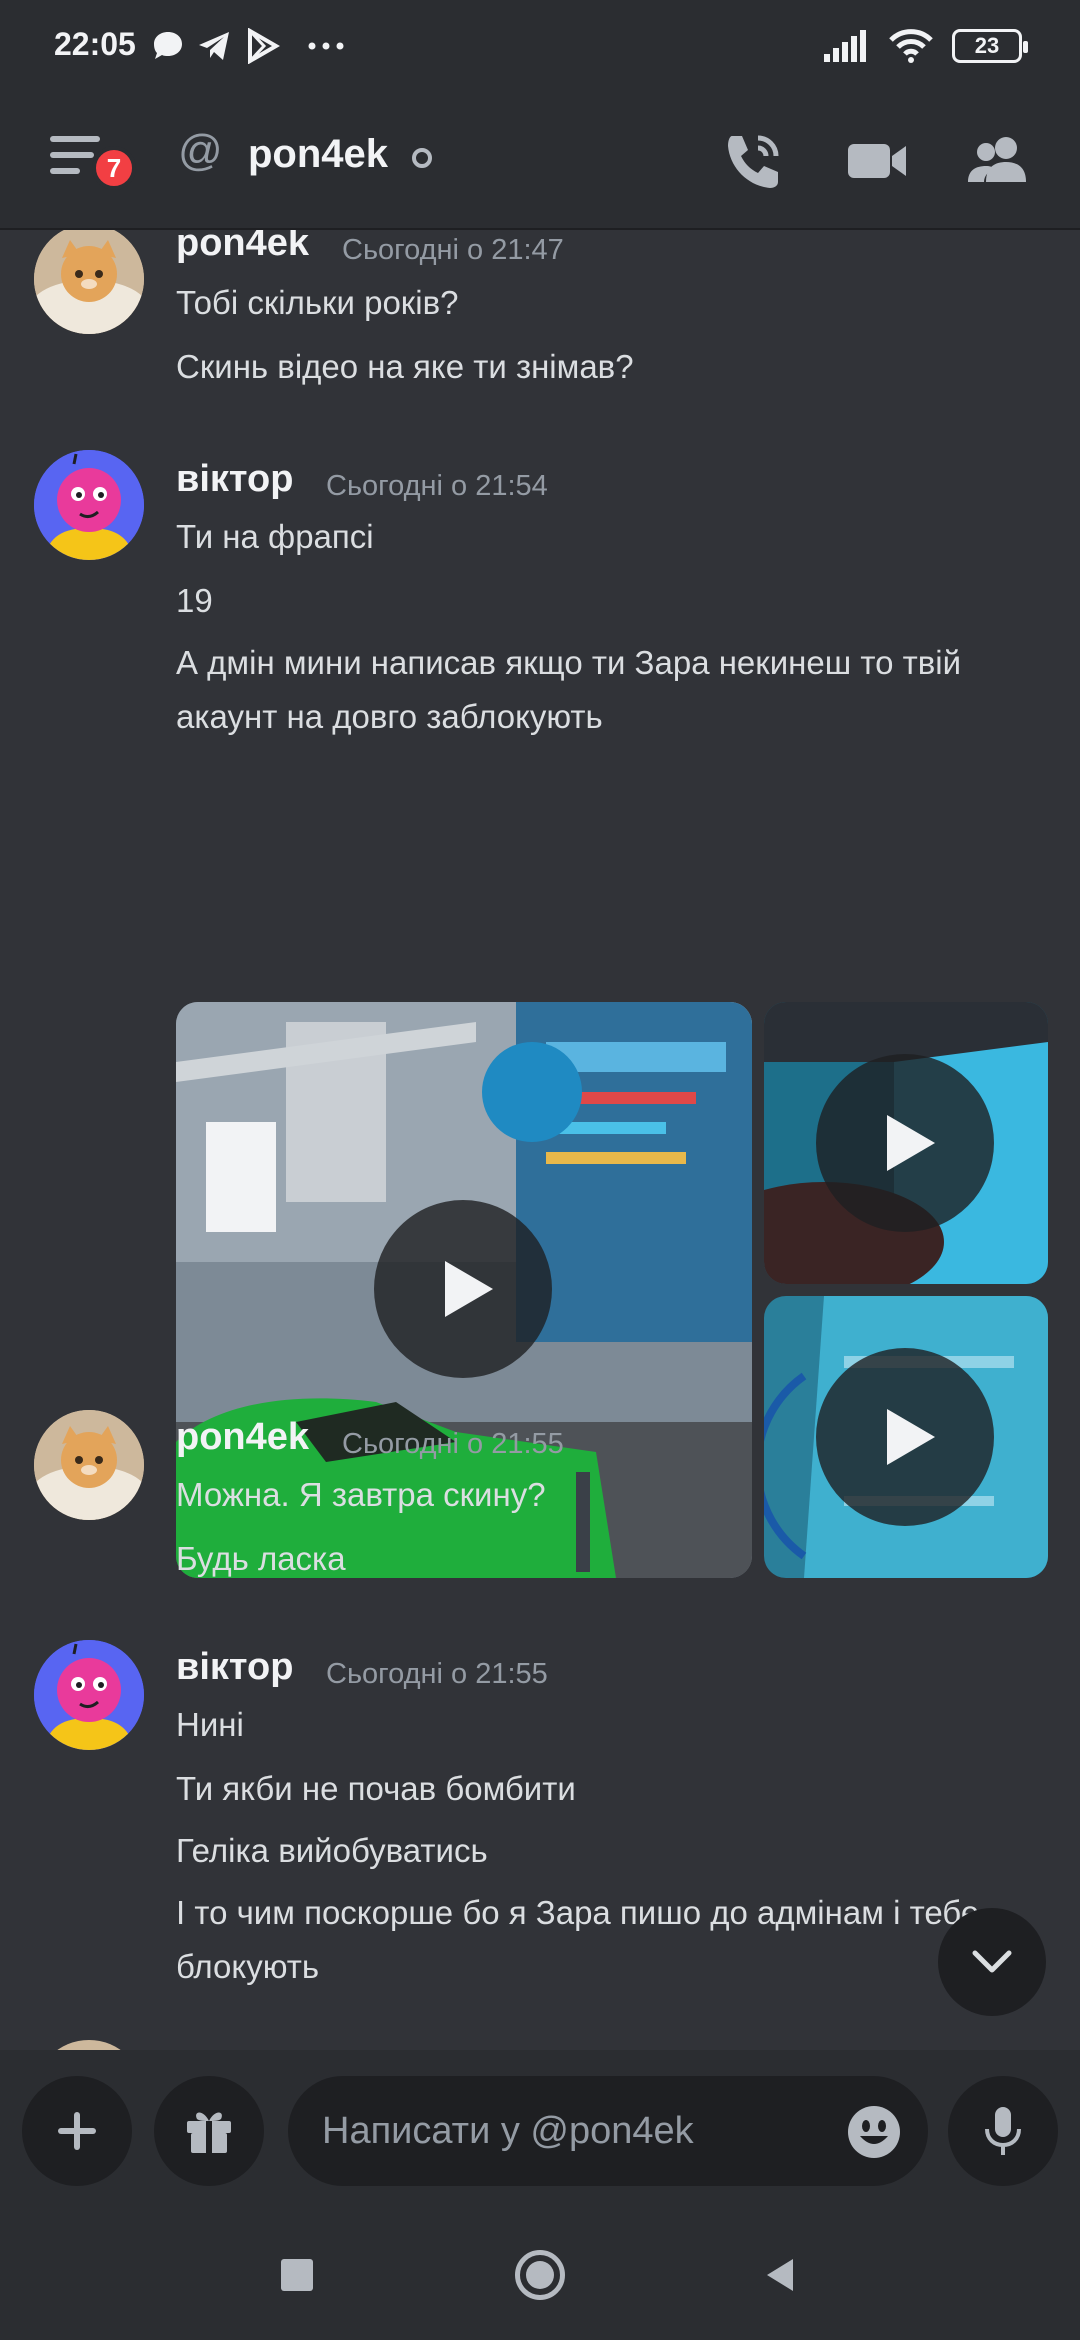 This screenshot has width=1080, height=2340. I want to click on emoji-icon, so click(874, 2132).